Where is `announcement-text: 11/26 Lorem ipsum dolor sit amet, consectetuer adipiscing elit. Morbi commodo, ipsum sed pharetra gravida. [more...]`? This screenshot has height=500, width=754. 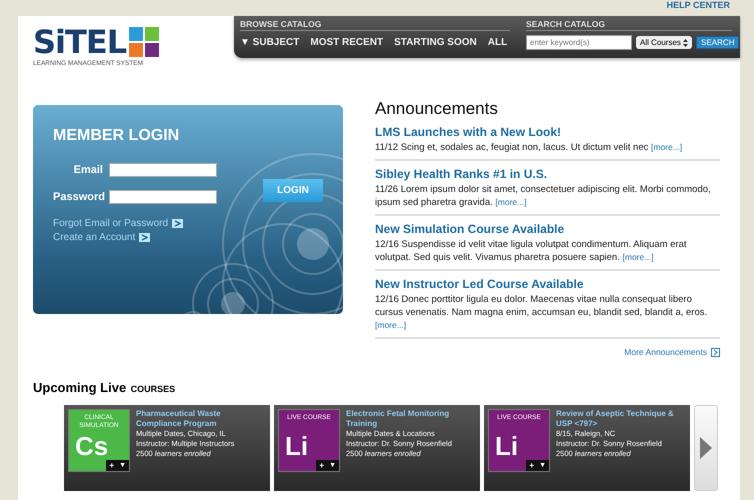
announcement-text: 11/26 Lorem ipsum dolor sit amet, consectetuer adipiscing elit. Morbi commodo, ipsum sed pharetra gravida. [more...] is located at coordinates (543, 196).